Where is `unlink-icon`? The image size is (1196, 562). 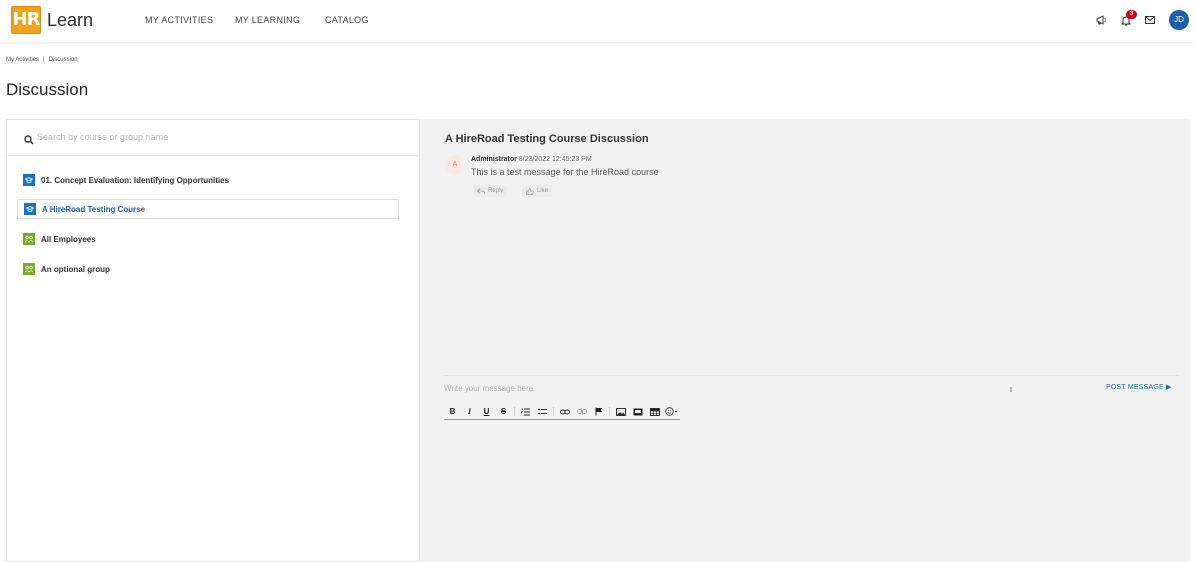
unlink-icon is located at coordinates (581, 412).